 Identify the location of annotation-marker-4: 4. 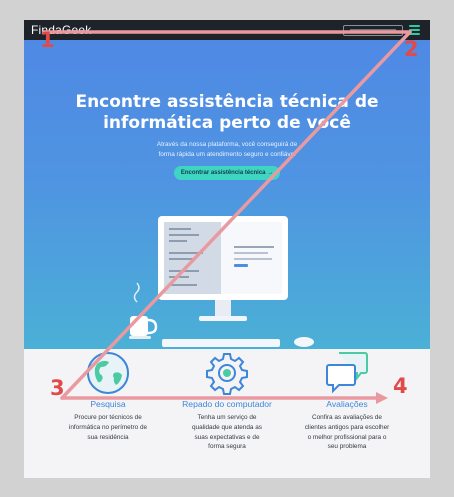
(400, 386).